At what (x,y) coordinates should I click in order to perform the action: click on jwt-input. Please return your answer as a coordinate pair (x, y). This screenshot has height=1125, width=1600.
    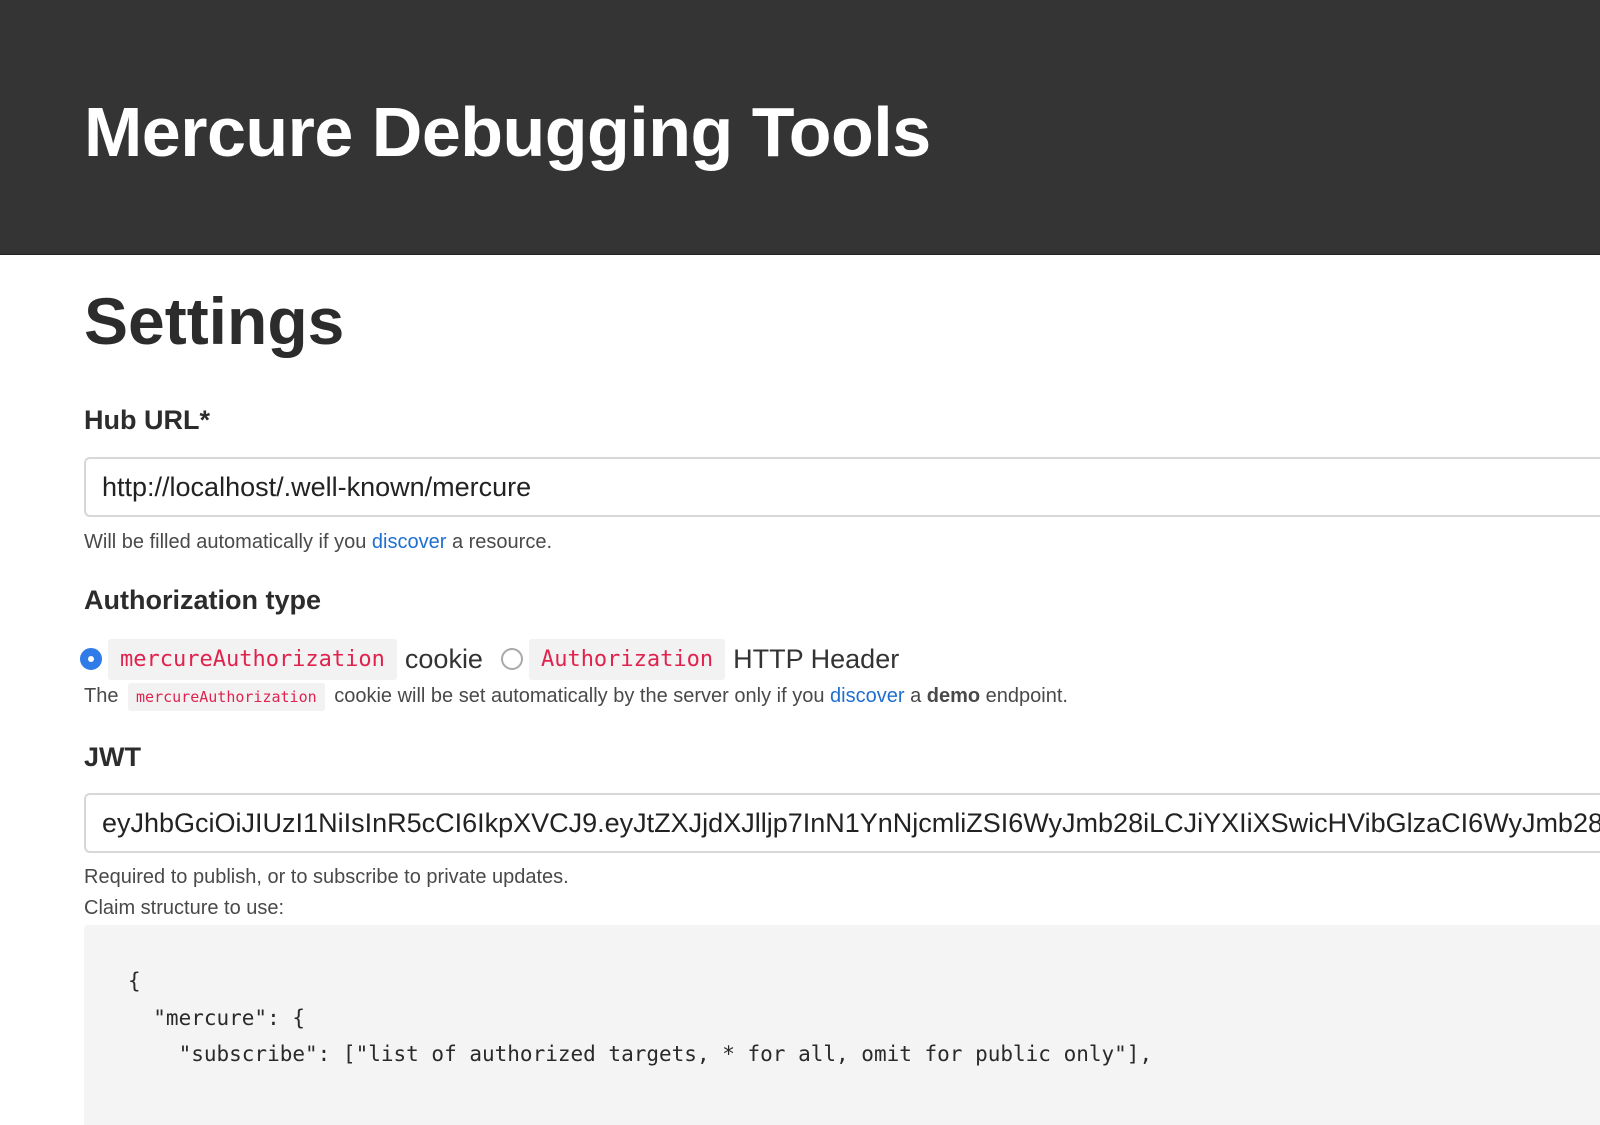
    Looking at the image, I should click on (842, 823).